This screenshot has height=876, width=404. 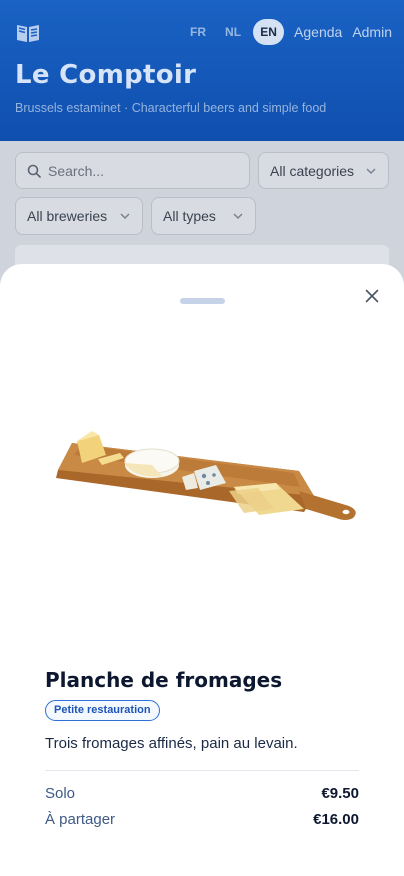 I want to click on close-button, so click(x=372, y=296).